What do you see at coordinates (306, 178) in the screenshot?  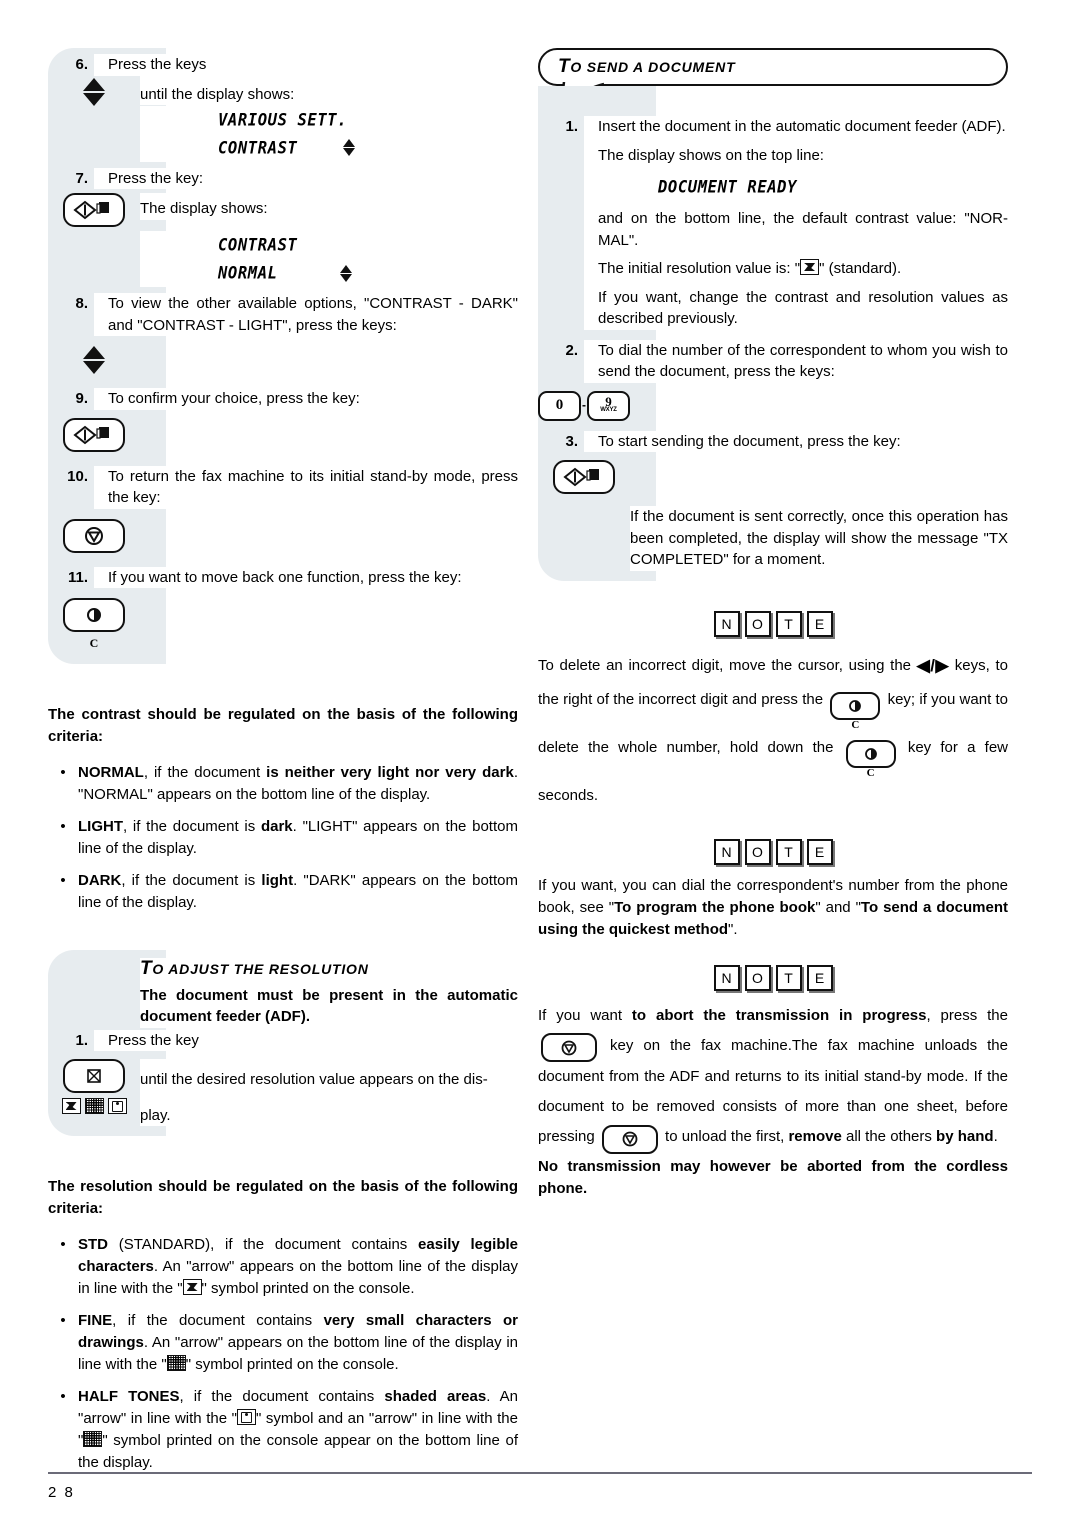 I see `step-text: Press the key:` at bounding box center [306, 178].